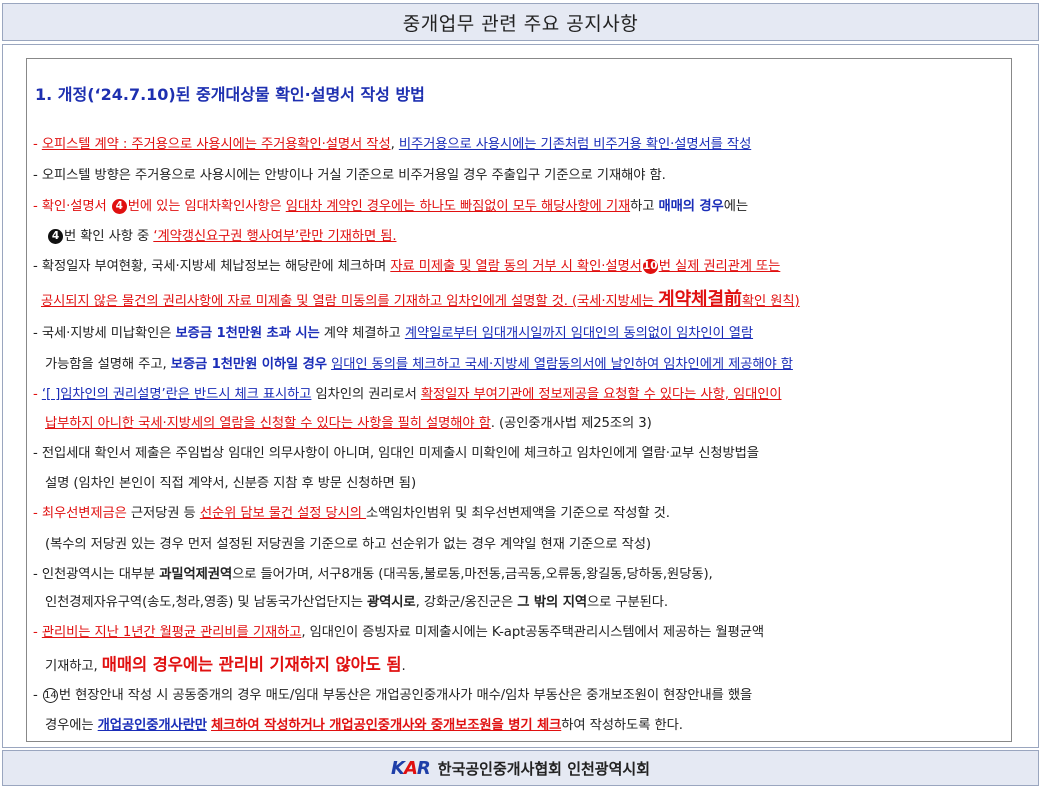 Image resolution: width=1044 pixels, height=792 pixels. Describe the element at coordinates (248, 364) in the screenshot. I see `text-segment: 보증금 1천만원 이하일 경우` at that location.